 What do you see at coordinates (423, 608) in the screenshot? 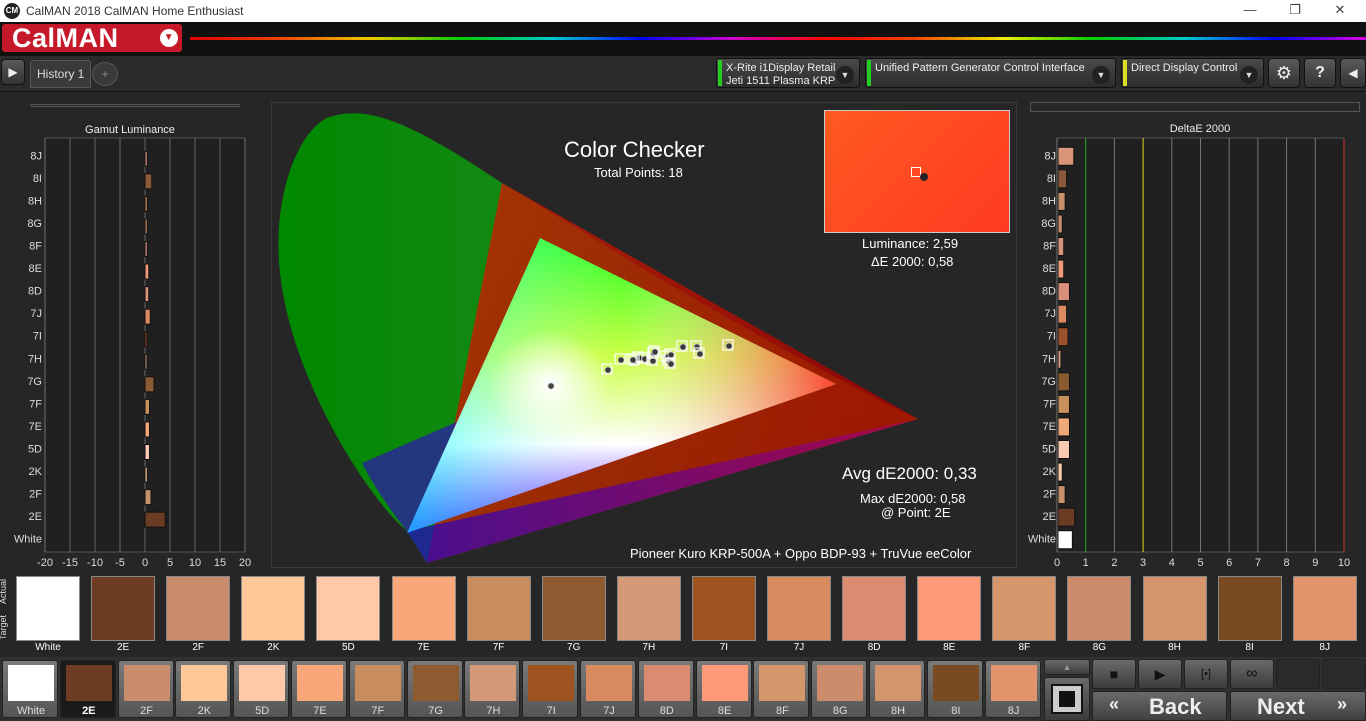
I see `swatch-7e` at bounding box center [423, 608].